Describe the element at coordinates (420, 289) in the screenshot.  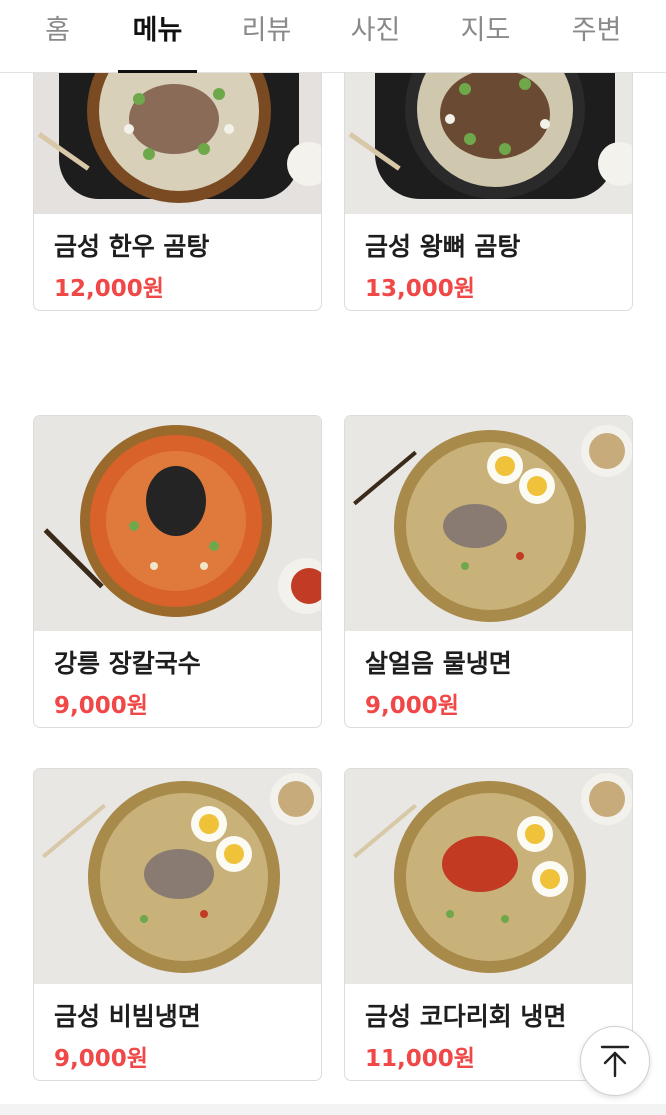
I see `menu-price: 13,000원` at that location.